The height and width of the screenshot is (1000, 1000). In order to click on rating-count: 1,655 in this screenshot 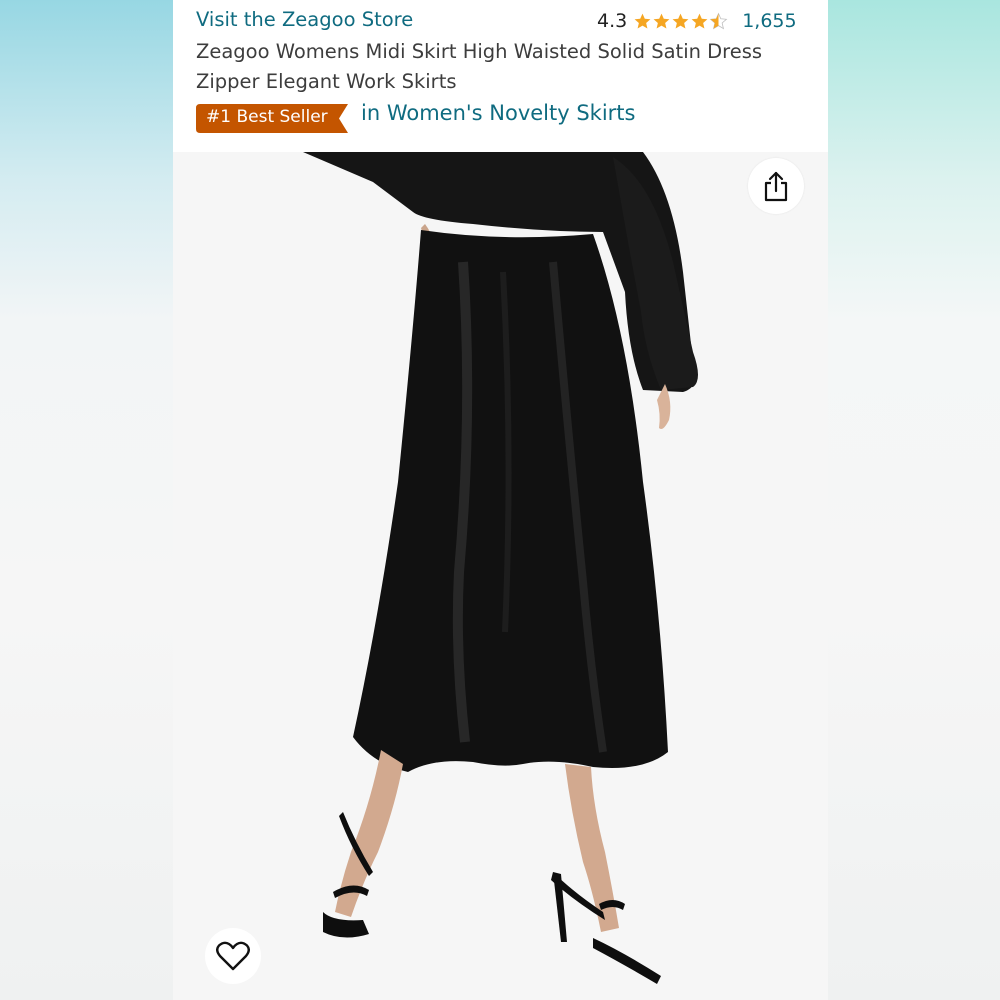, I will do `click(769, 21)`.